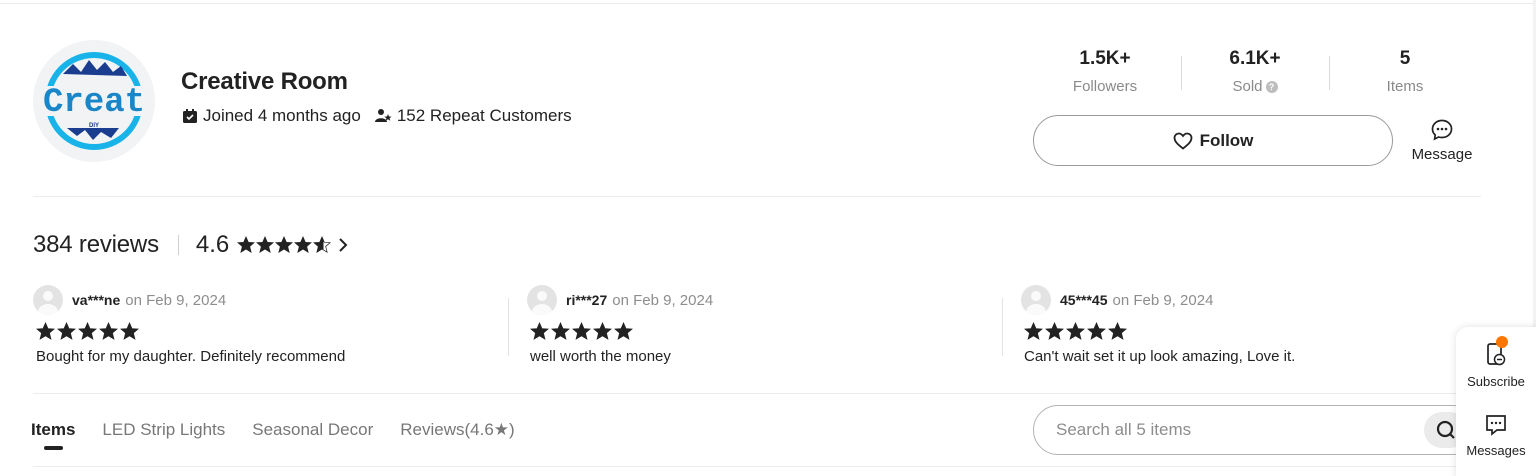 The image size is (1536, 476). What do you see at coordinates (1496, 450) in the screenshot?
I see `messages-label: Messages` at bounding box center [1496, 450].